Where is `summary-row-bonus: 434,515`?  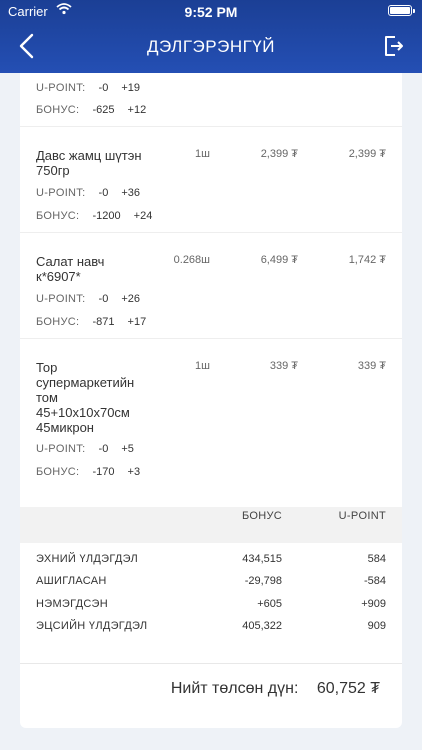 summary-row-bonus: 434,515 is located at coordinates (262, 559).